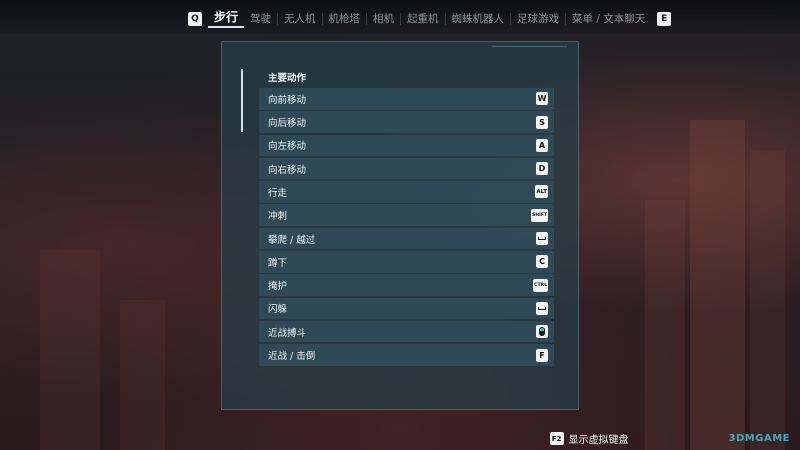  What do you see at coordinates (406, 308) in the screenshot?
I see `binding-row-dodge: 闪躲` at bounding box center [406, 308].